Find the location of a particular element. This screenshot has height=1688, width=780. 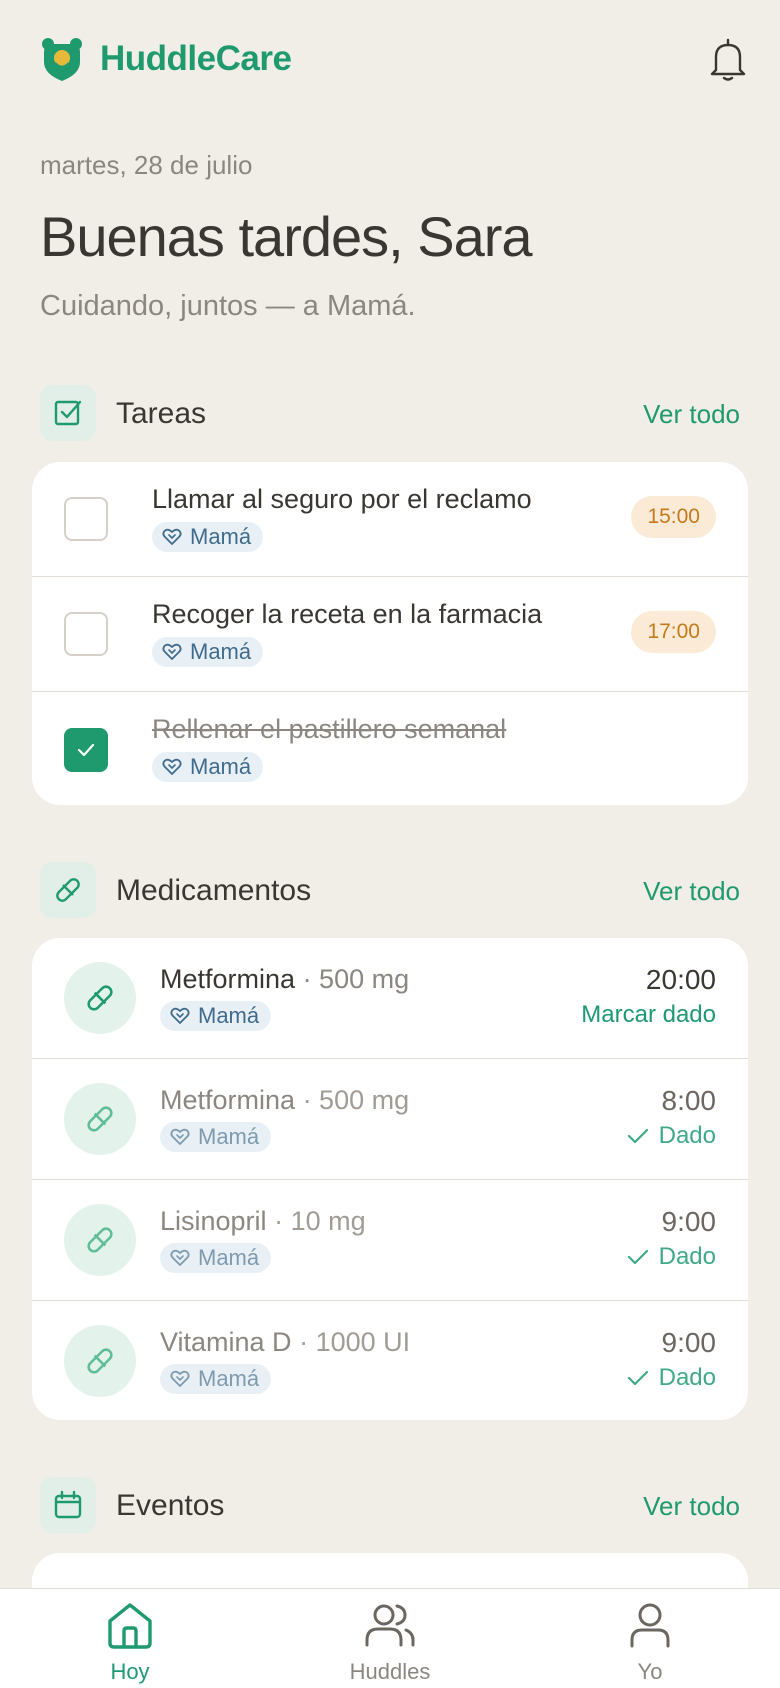

medications-section-icon-box is located at coordinates (68, 890).